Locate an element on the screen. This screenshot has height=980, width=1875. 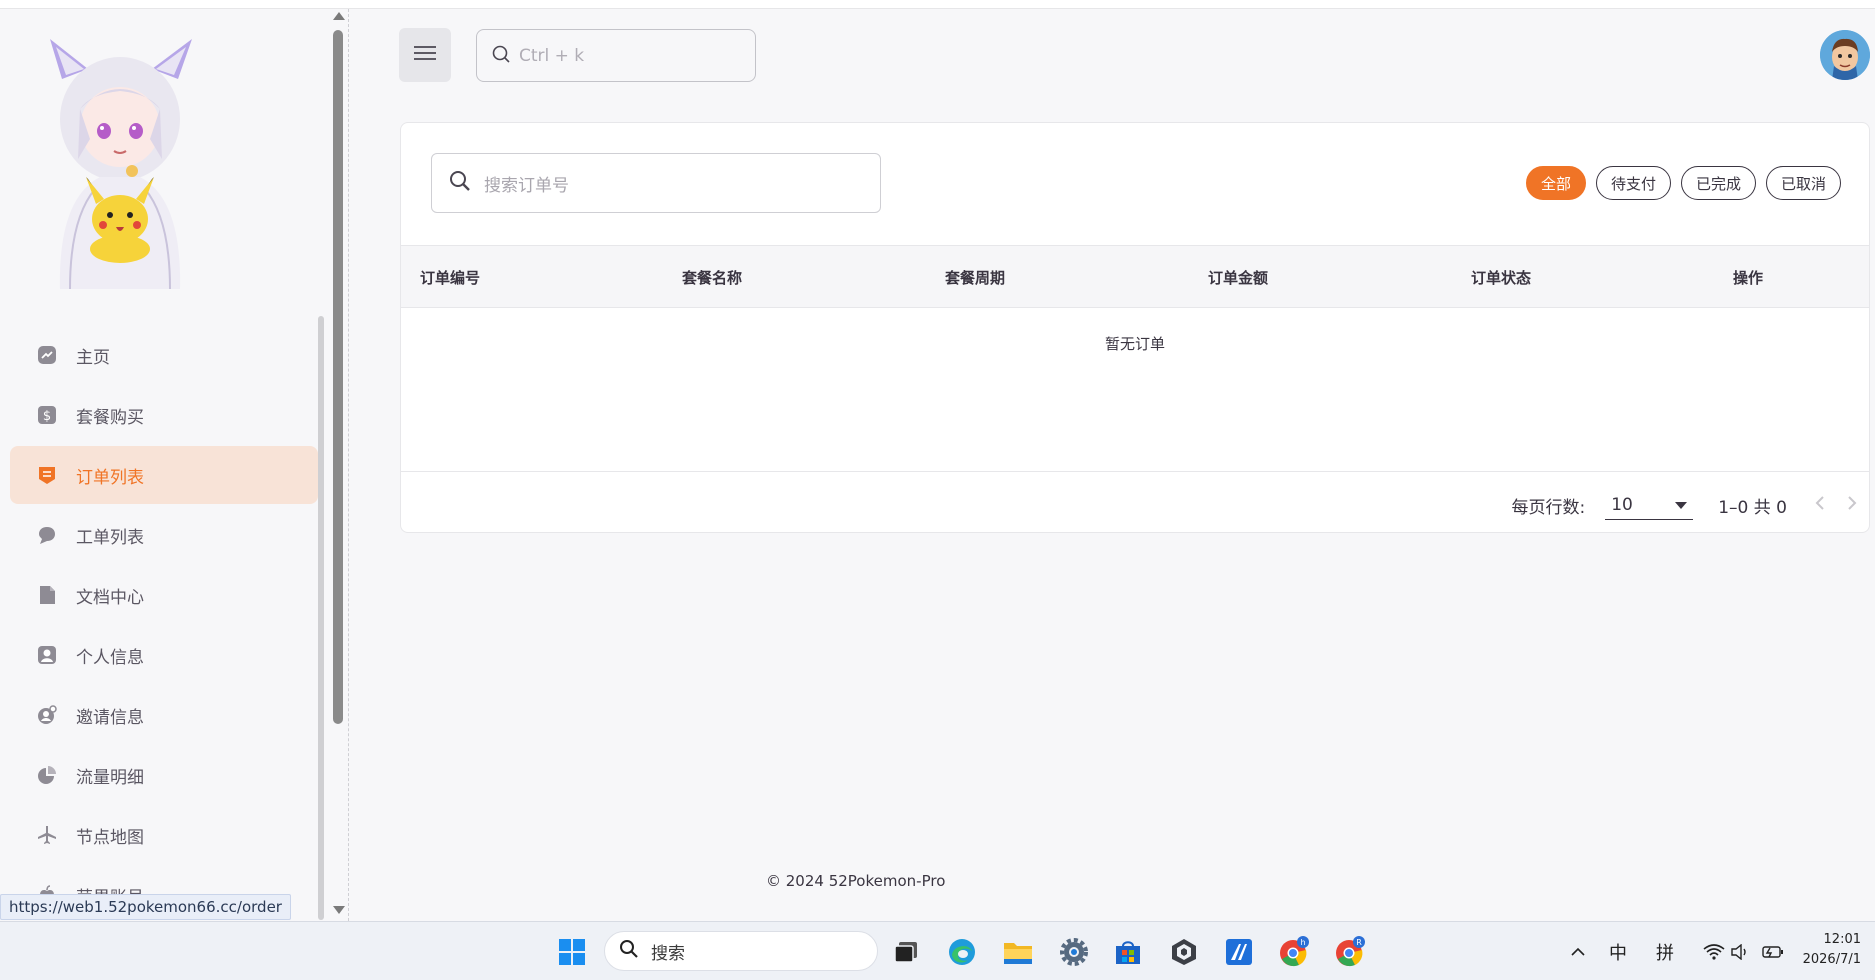
user-icon is located at coordinates (47, 655).